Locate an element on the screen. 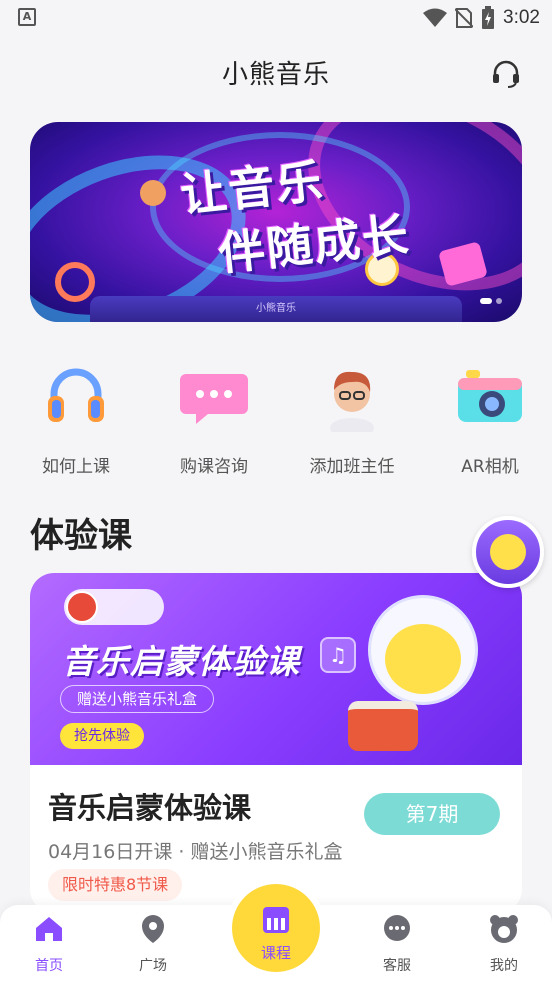 The width and height of the screenshot is (552, 983). course-banner-gift-pill: 赠送小熊音乐礼盒 is located at coordinates (137, 699).